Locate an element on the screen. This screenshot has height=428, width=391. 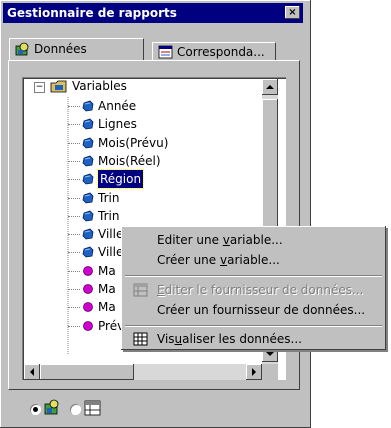
tab-label: Données is located at coordinates (60, 49).